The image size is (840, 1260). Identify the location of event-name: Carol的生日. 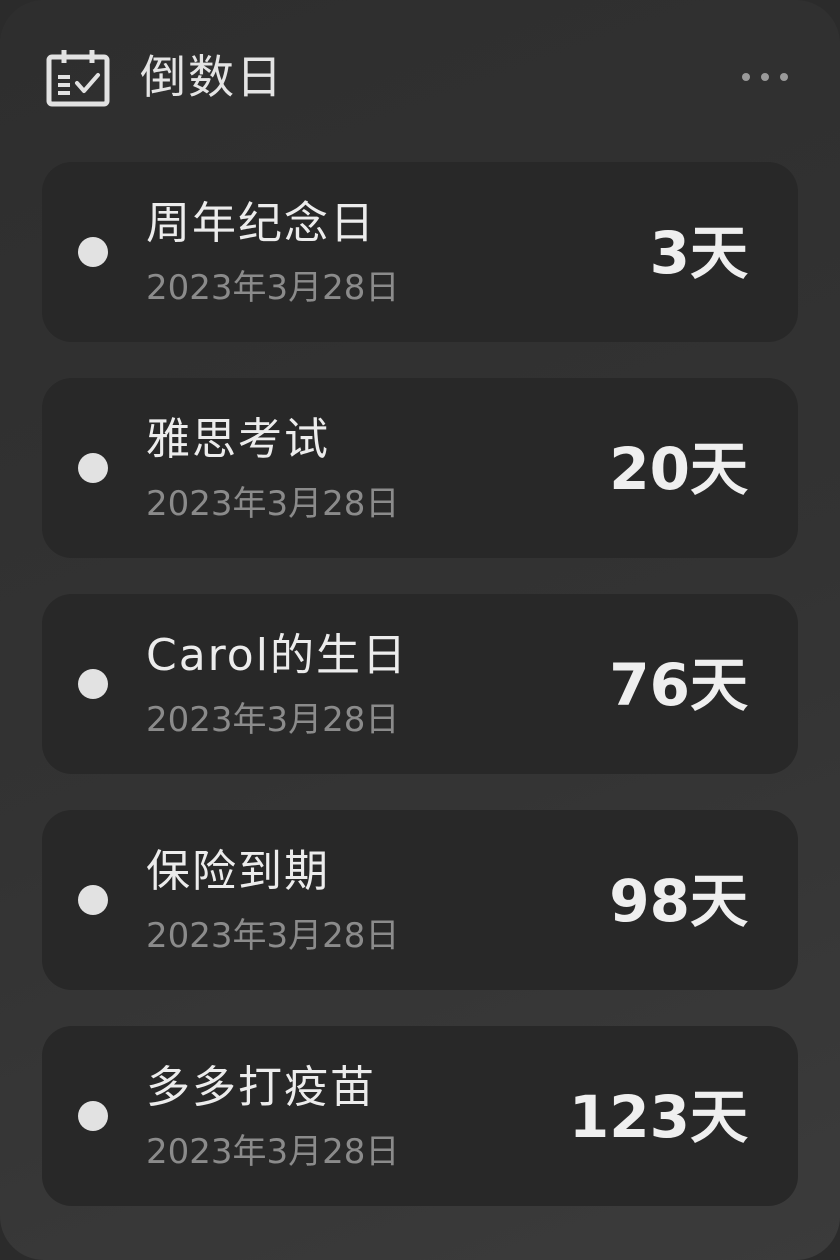
(277, 655).